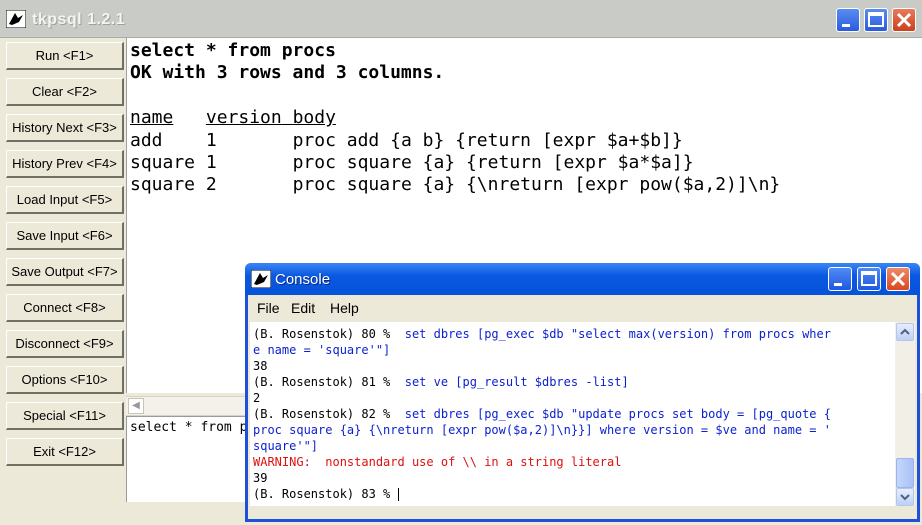  Describe the element at coordinates (65, 416) in the screenshot. I see `special-button: Special <F11>` at that location.